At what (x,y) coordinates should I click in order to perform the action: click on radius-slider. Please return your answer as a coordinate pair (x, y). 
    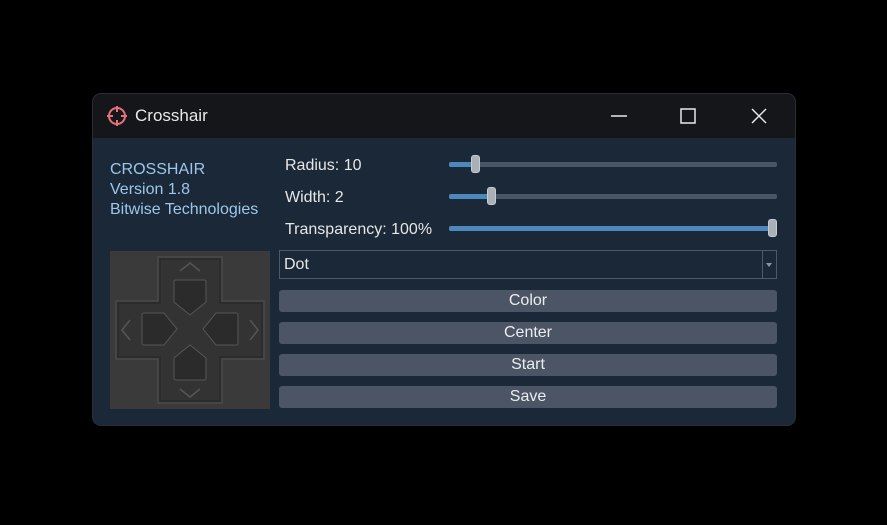
    Looking at the image, I should click on (613, 164).